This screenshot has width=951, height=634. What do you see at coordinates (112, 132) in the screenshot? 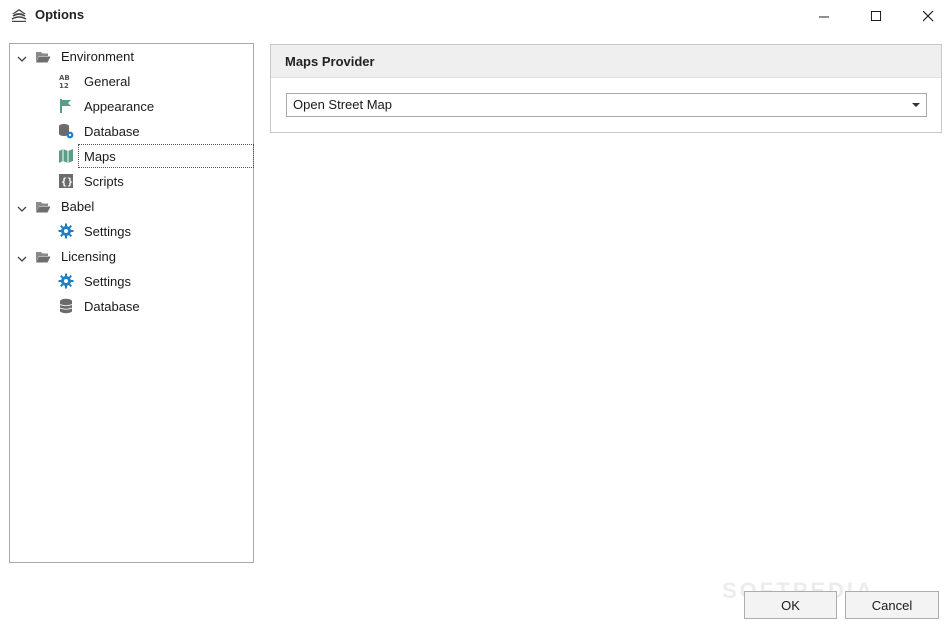
I see `tree-item-database: Database` at bounding box center [112, 132].